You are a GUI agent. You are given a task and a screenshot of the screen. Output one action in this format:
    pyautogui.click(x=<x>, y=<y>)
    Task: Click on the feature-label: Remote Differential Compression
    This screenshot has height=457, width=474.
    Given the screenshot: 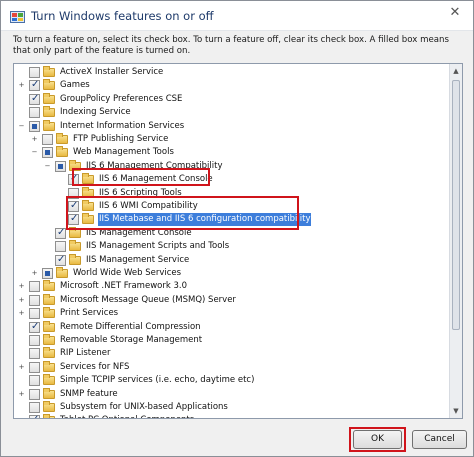 What is the action you would take?
    pyautogui.click(x=130, y=327)
    